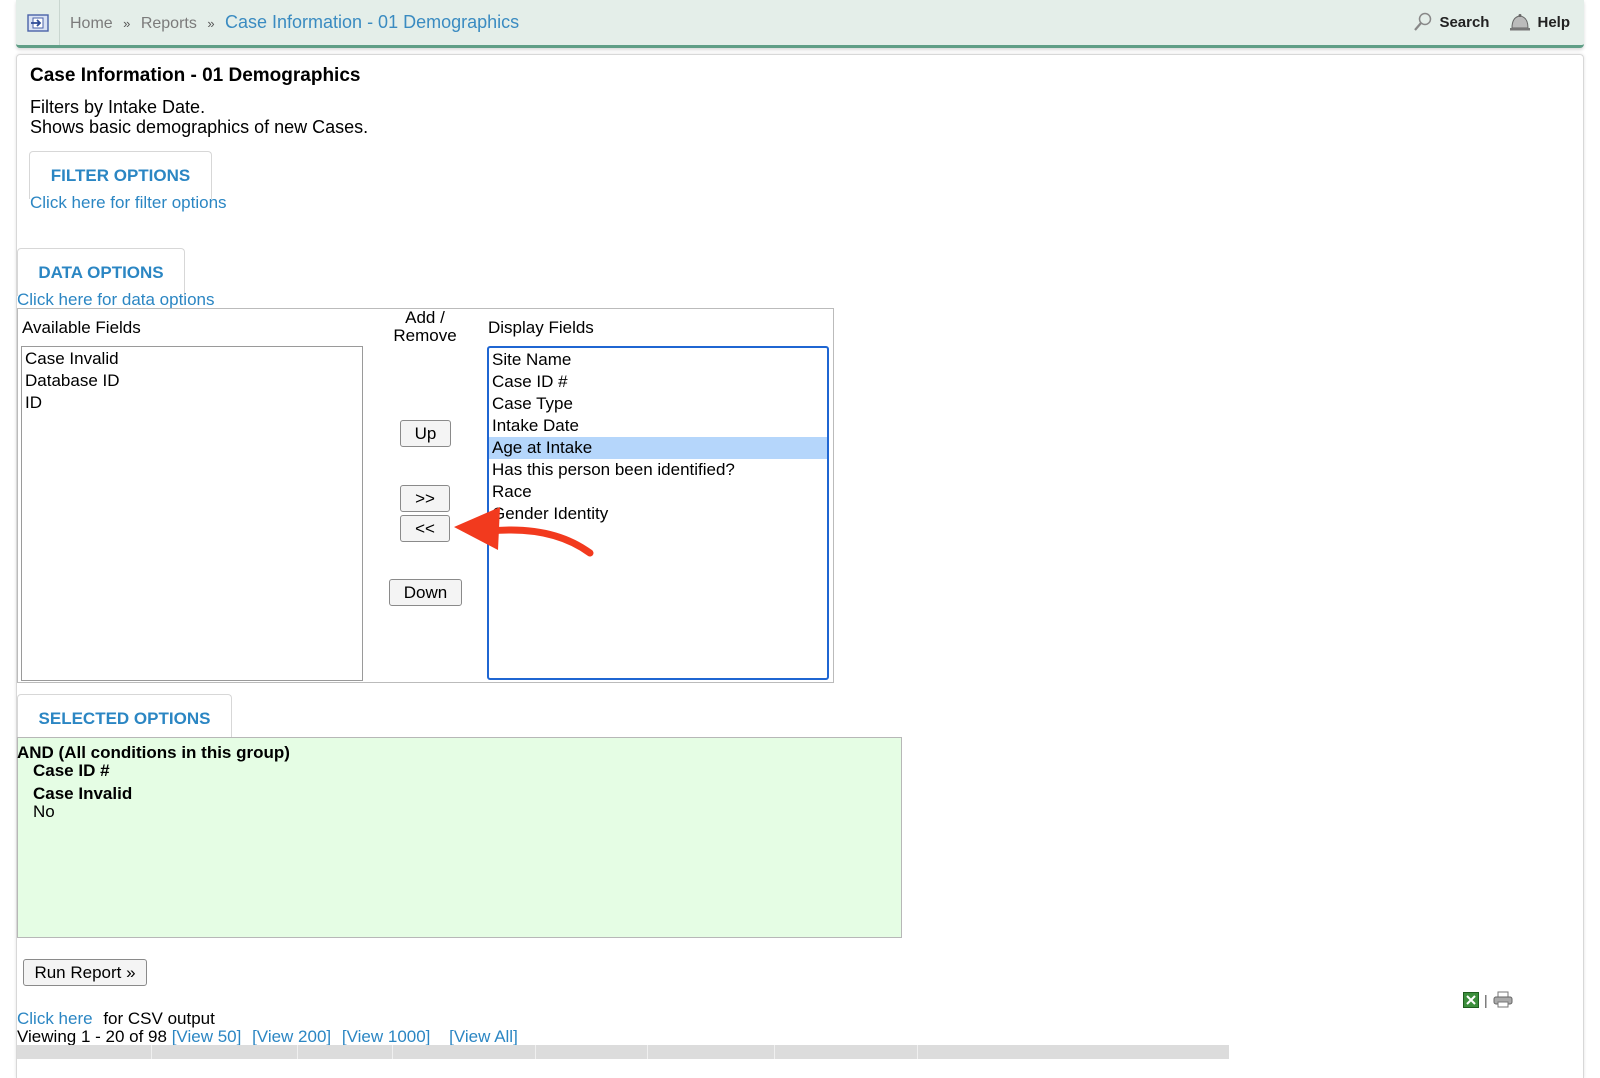 The image size is (1600, 1078). Describe the element at coordinates (1464, 22) in the screenshot. I see `search-label: Search` at that location.